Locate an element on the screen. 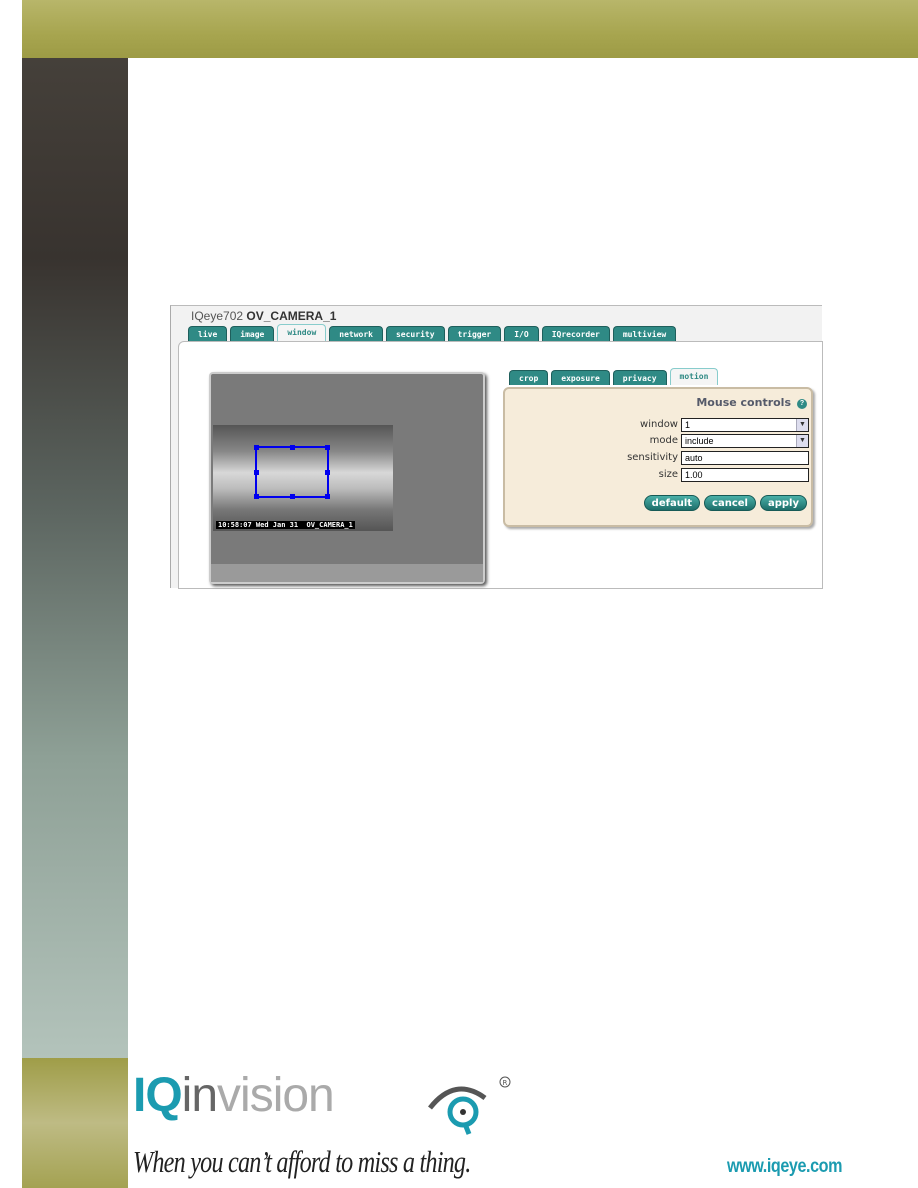  help-icon: ? is located at coordinates (802, 404).